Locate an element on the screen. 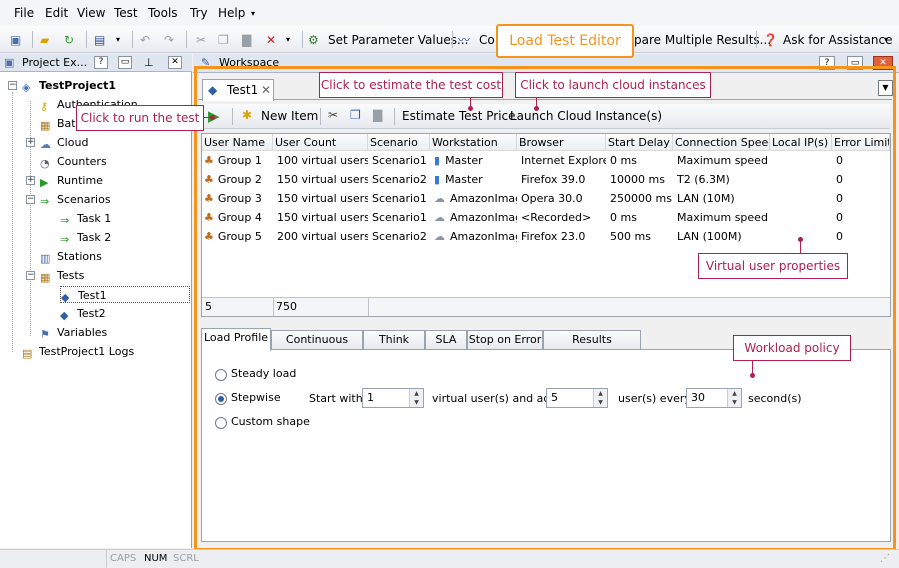  tree-item-cloud: ☁ Cloud is located at coordinates (64, 142).